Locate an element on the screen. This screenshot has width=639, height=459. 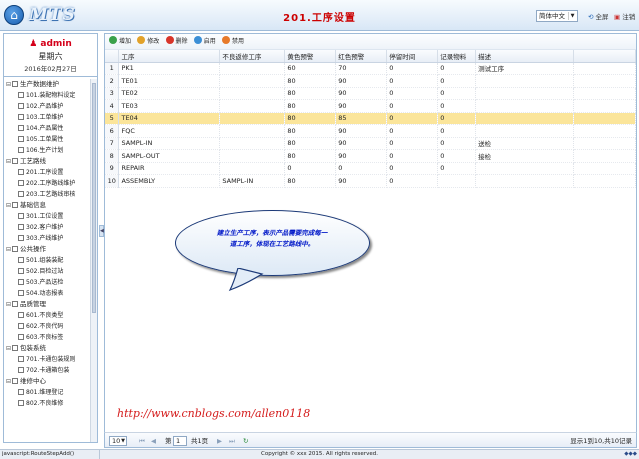
refresh-icon: ↻ is located at coordinates (245, 441).